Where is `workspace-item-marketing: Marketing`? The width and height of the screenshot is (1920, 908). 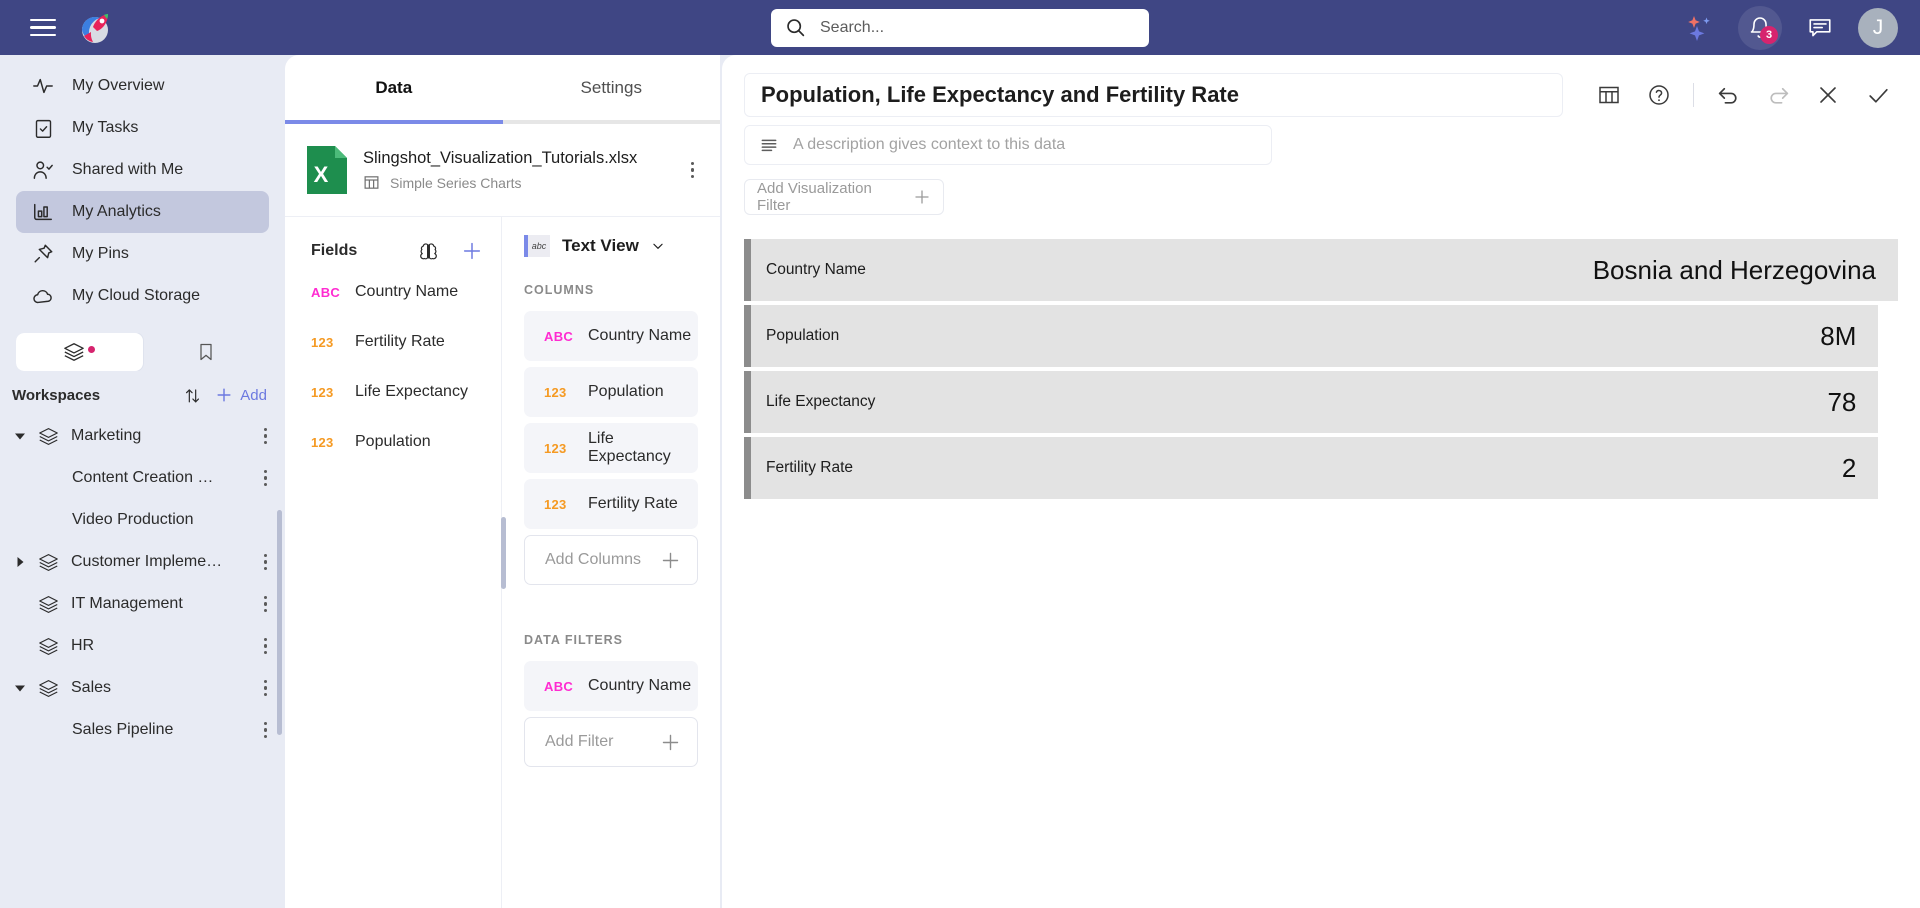
workspace-item-marketing: Marketing is located at coordinates (142, 436).